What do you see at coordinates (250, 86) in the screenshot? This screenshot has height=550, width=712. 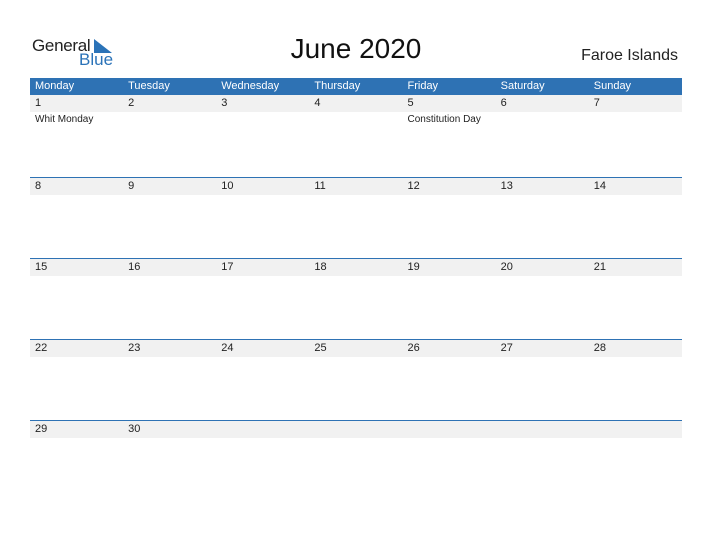 I see `weekday-wednesday: Wednesday` at bounding box center [250, 86].